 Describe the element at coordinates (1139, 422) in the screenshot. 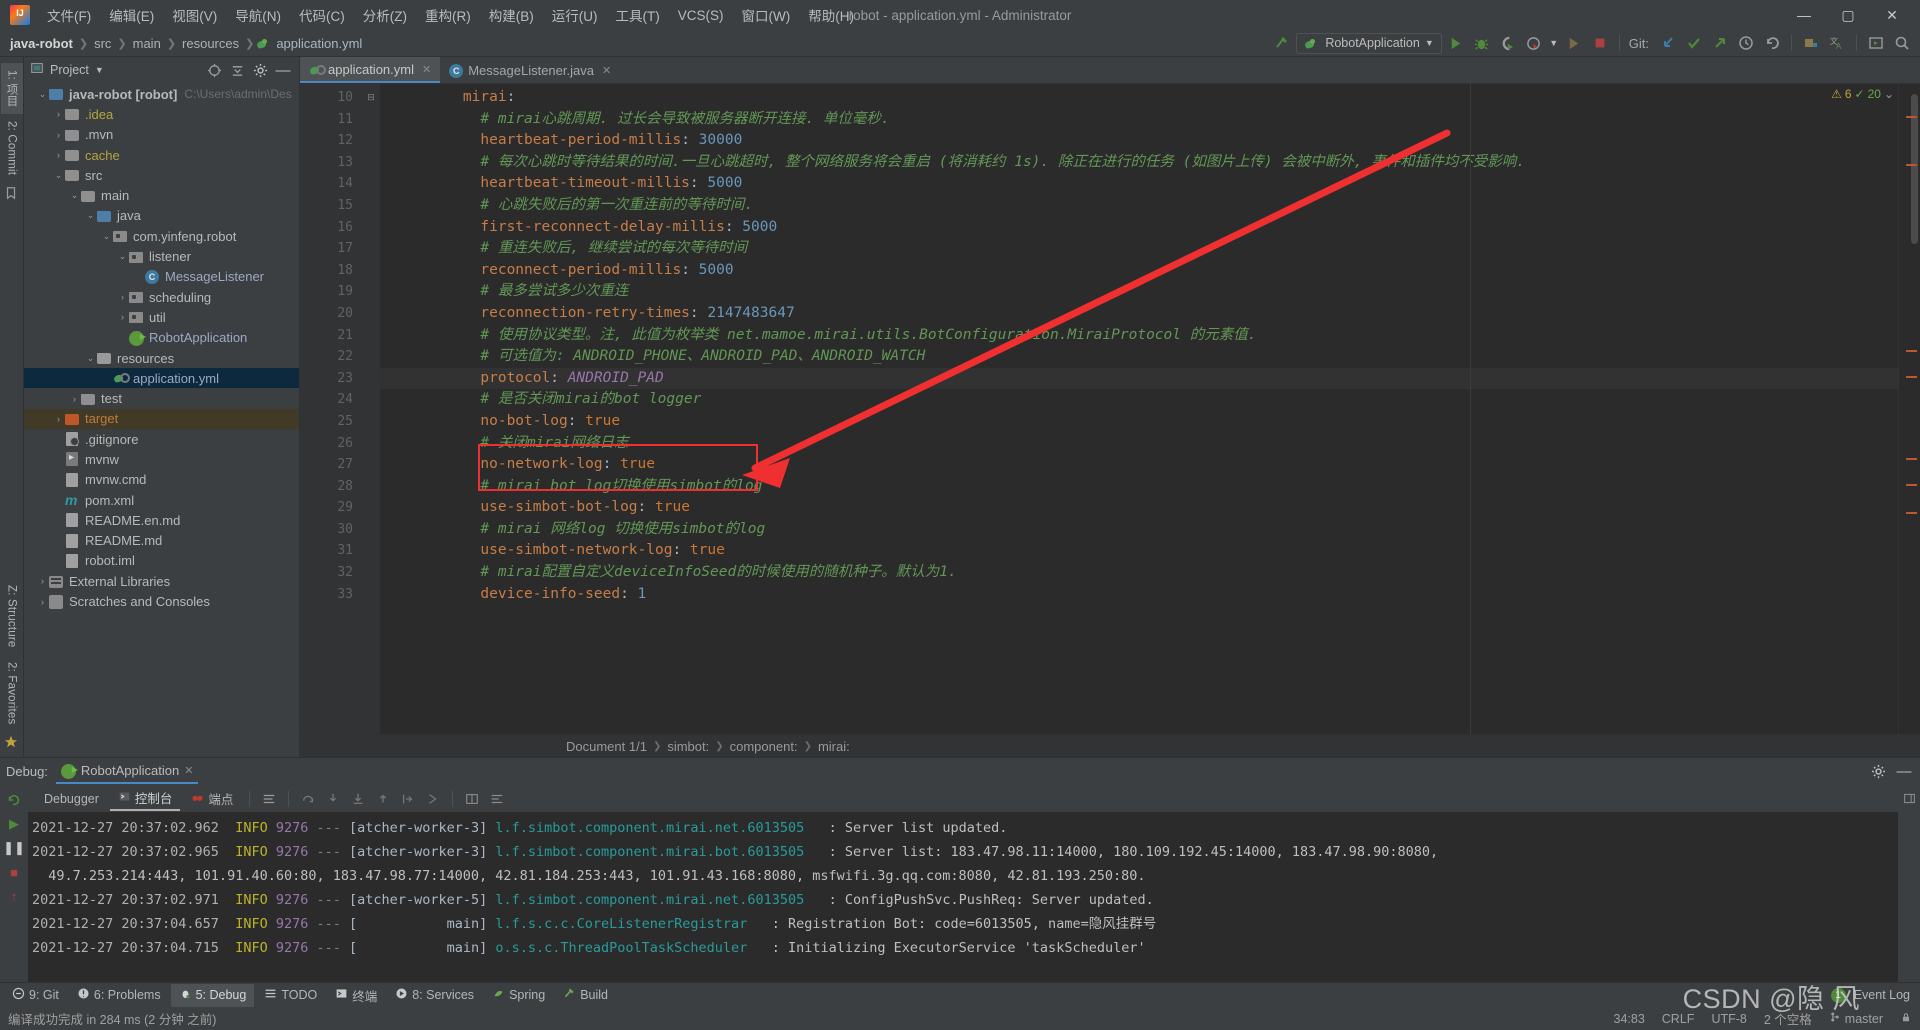

I see `code-line: no-bot-log: true` at that location.